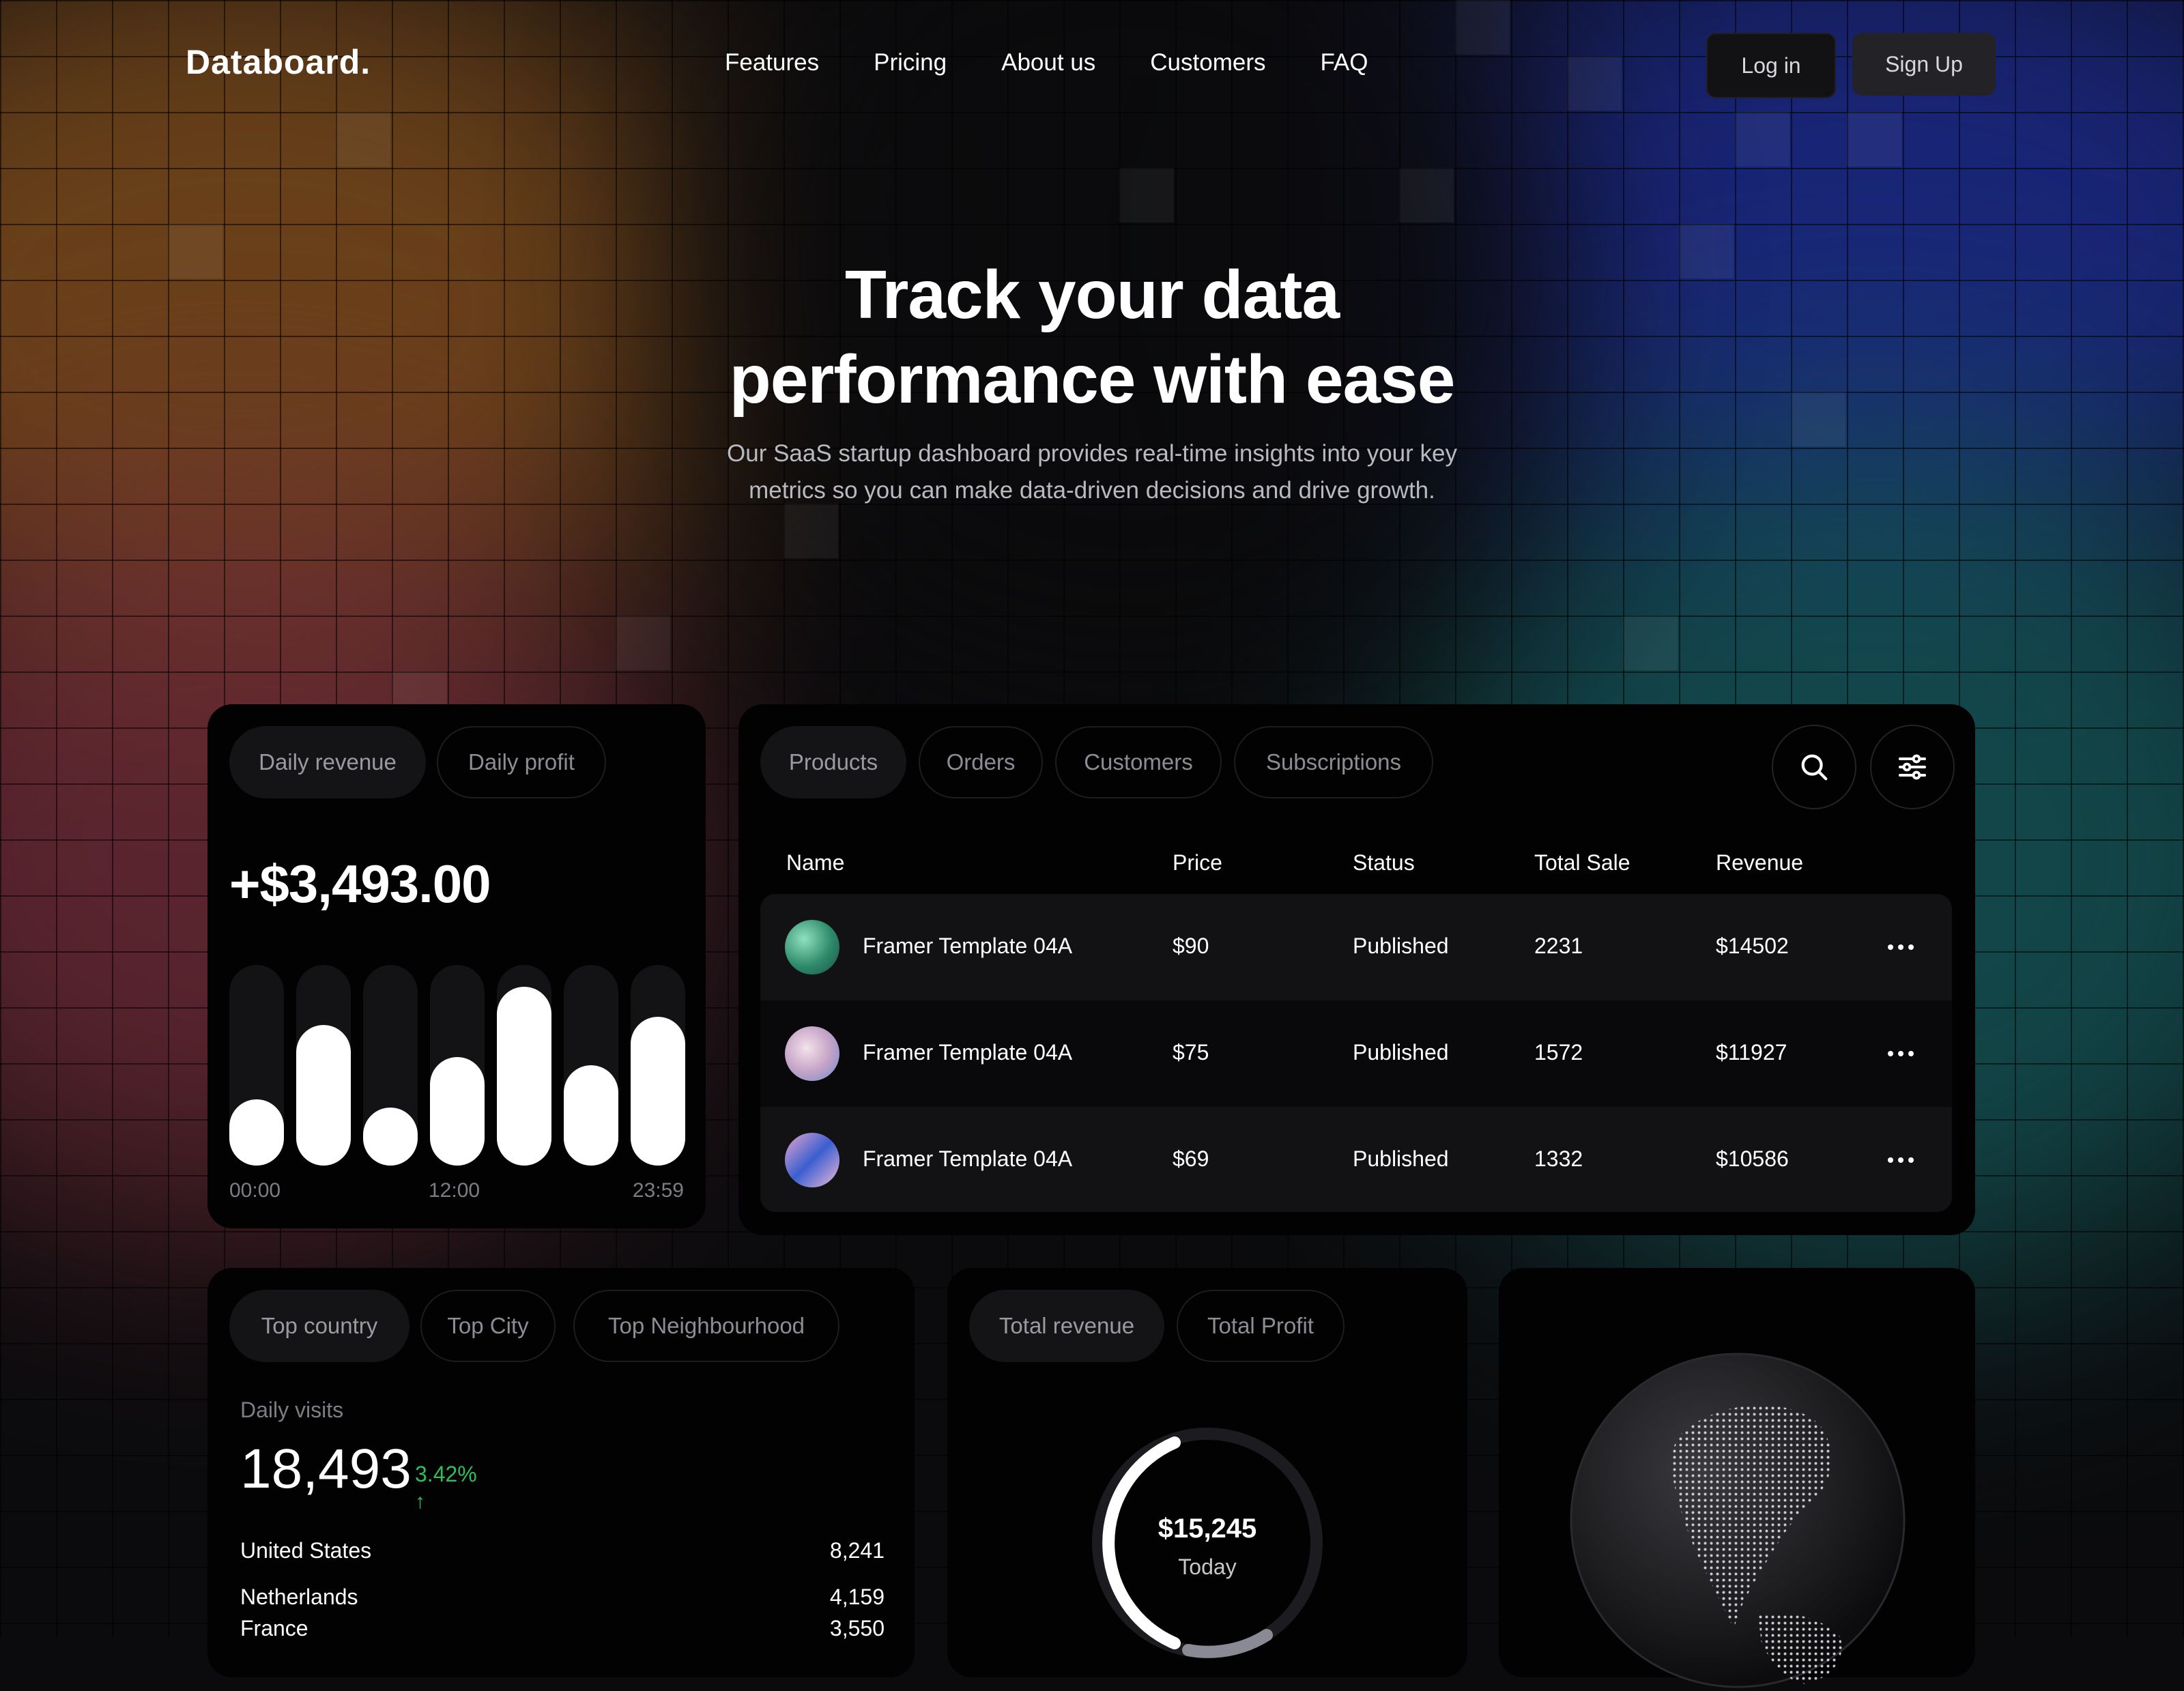  I want to click on product-price: $69, so click(1191, 1158).